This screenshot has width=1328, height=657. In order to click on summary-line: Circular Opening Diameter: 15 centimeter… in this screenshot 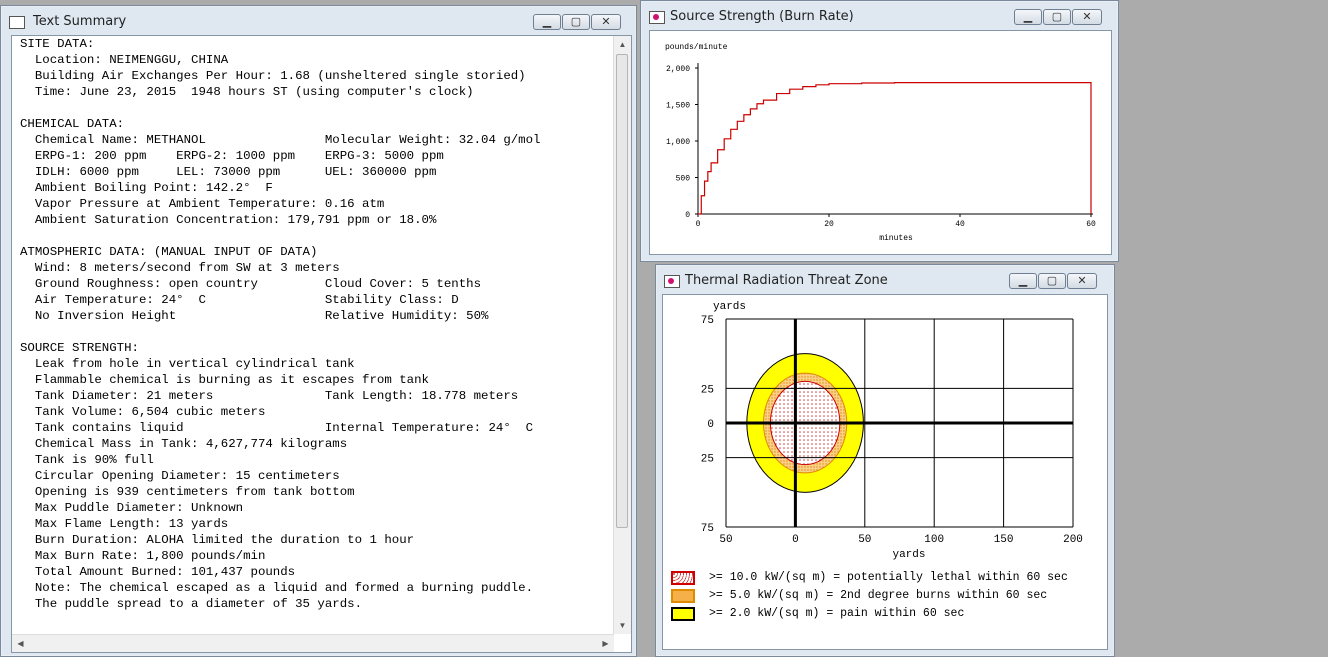, I will do `click(180, 476)`.